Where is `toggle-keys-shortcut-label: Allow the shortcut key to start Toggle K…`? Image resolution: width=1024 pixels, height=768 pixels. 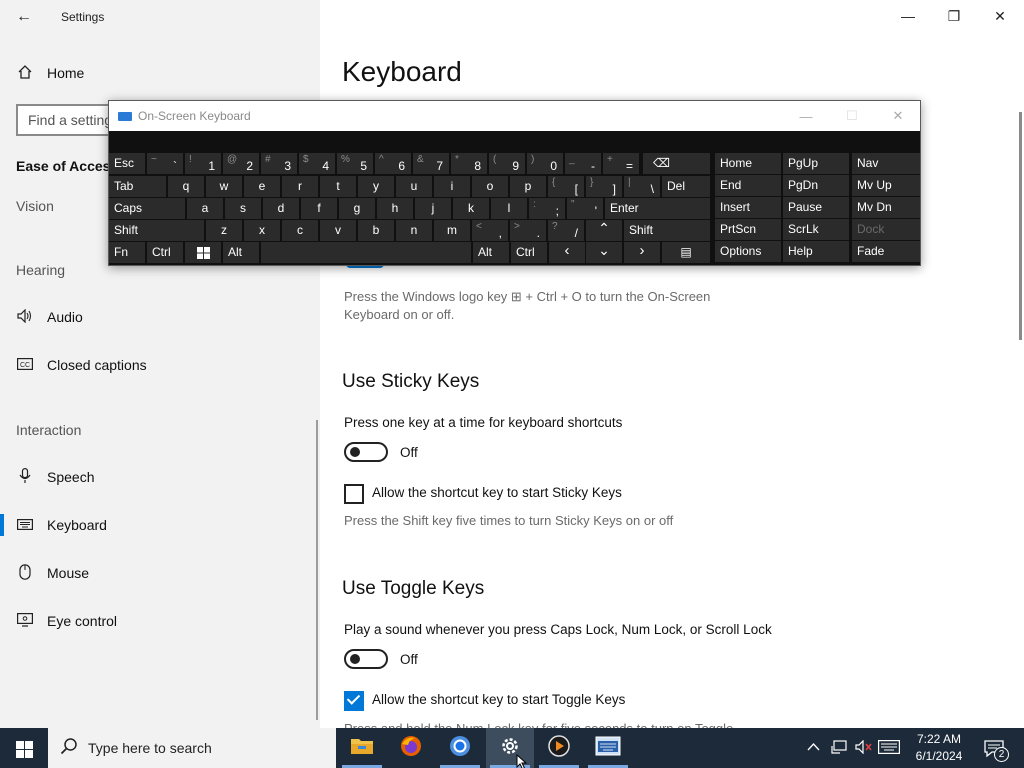
toggle-keys-shortcut-label: Allow the shortcut key to start Toggle K… is located at coordinates (498, 699).